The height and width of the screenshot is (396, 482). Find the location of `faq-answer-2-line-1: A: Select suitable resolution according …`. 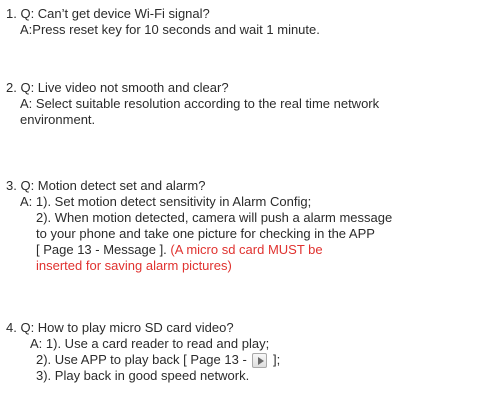

faq-answer-2-line-1: A: Select suitable resolution according … is located at coordinates (200, 103).